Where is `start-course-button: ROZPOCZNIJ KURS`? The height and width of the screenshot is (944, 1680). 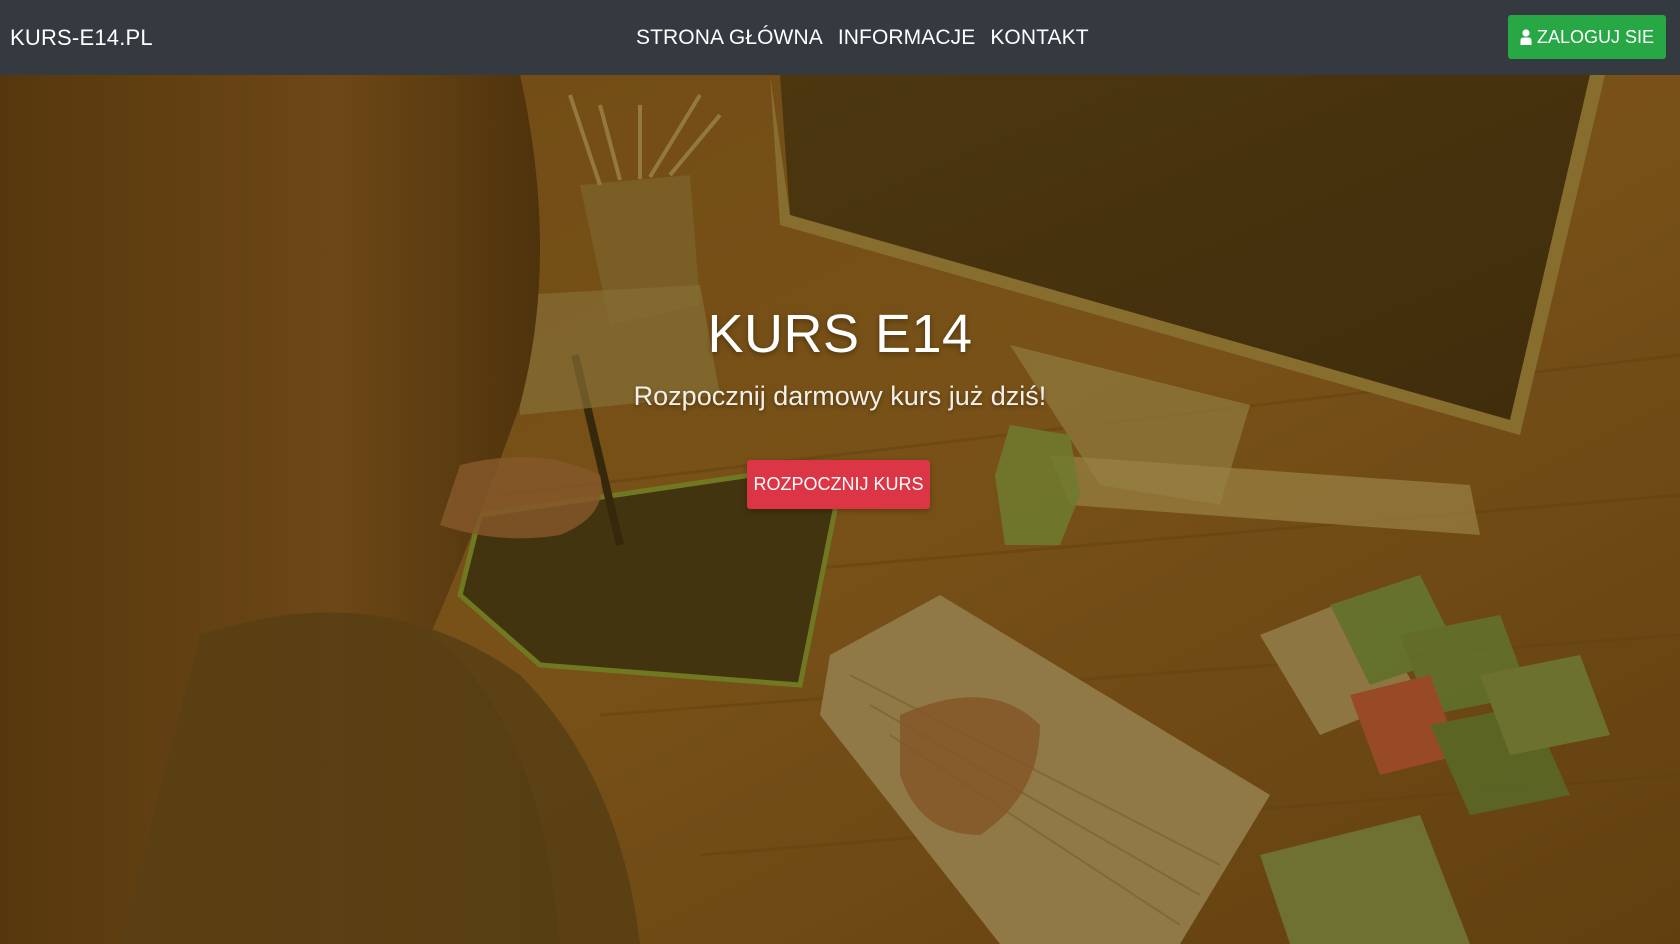 start-course-button: ROZPOCZNIJ KURS is located at coordinates (838, 484).